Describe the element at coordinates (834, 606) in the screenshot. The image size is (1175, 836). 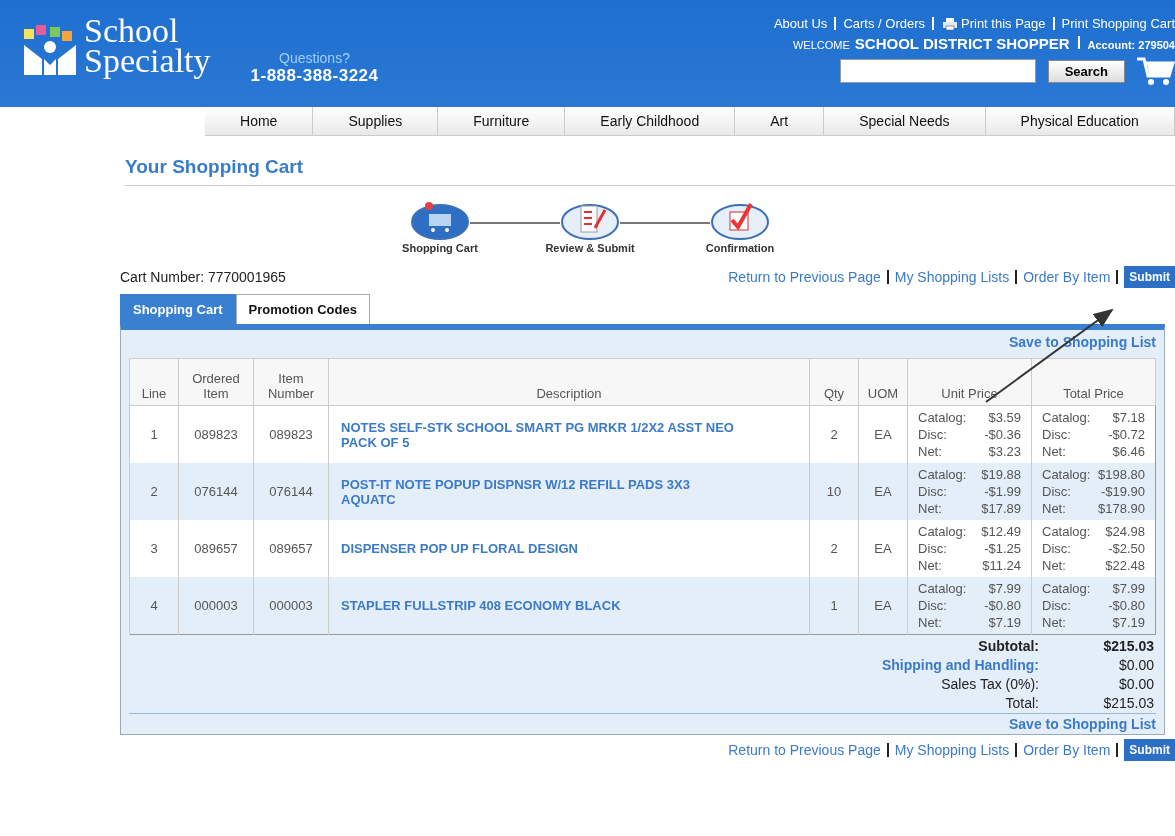
I see `table-cell: 1` at that location.